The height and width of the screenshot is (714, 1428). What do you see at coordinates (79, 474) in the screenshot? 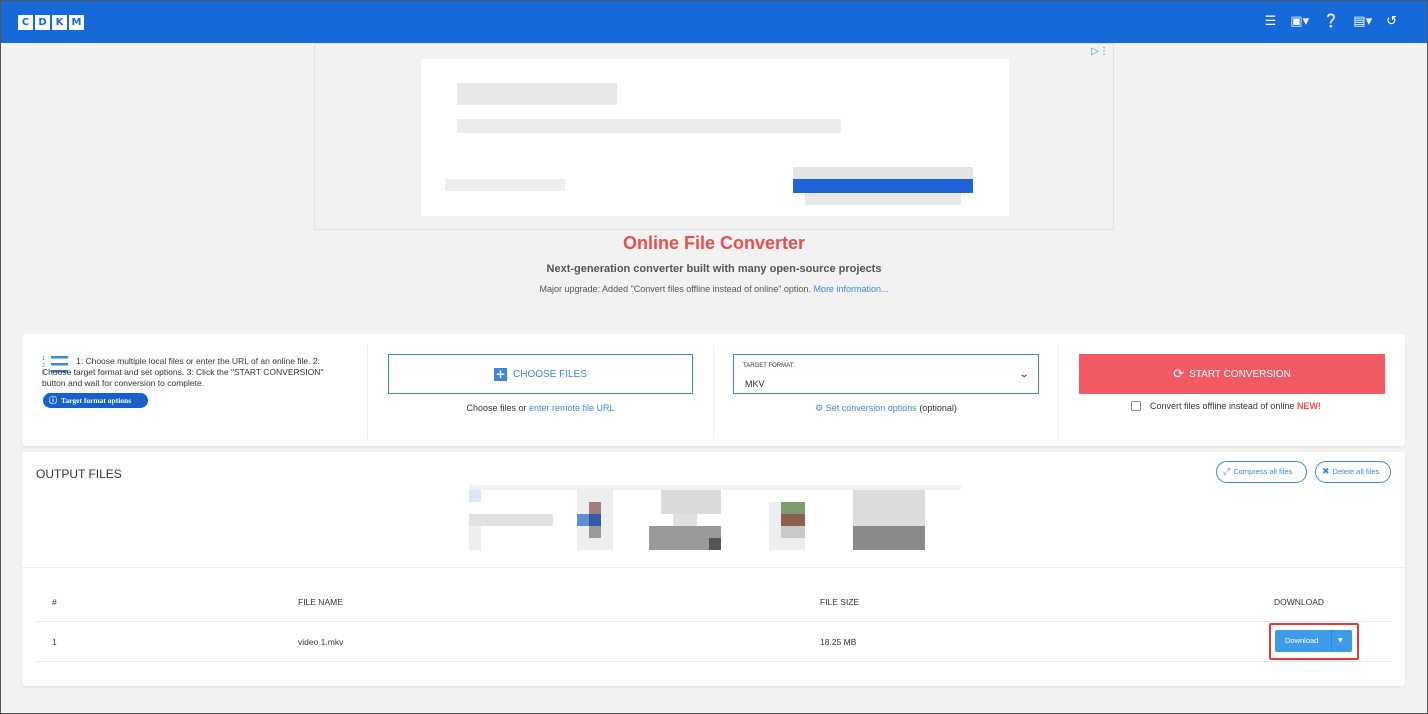
I see `output-files-title: OUTPUT FILES` at bounding box center [79, 474].